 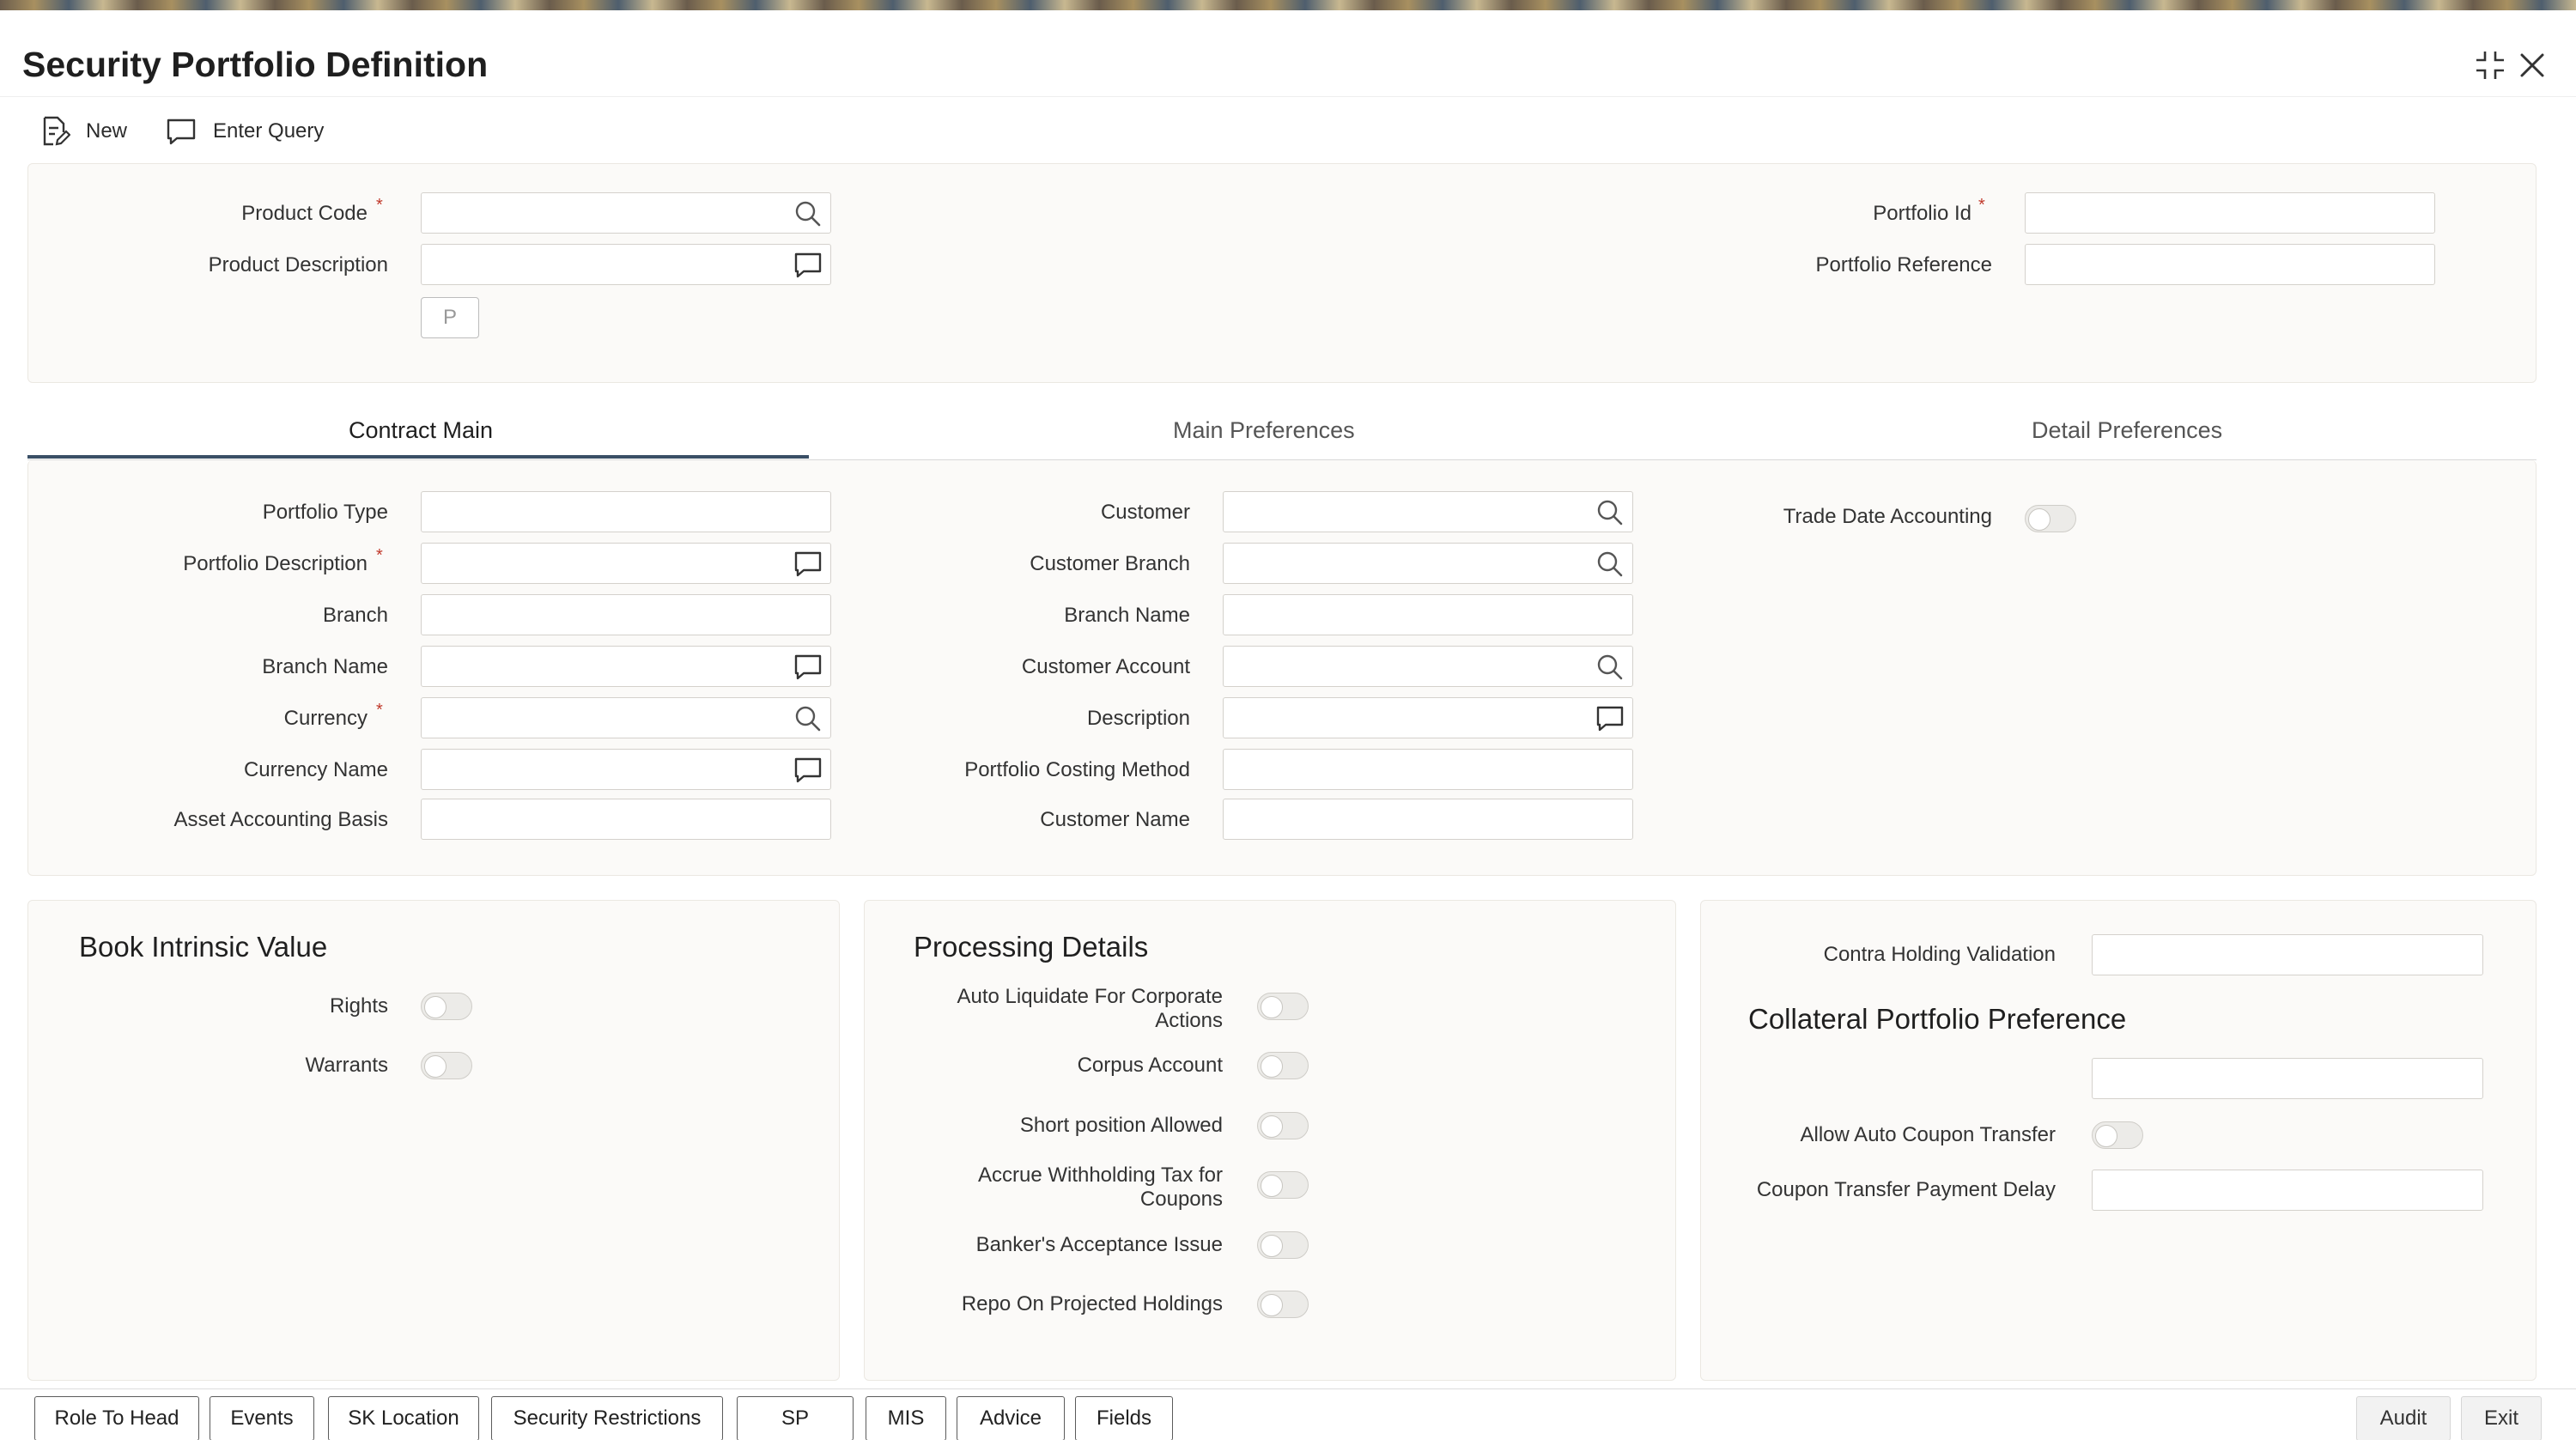 What do you see at coordinates (107, 131) in the screenshot?
I see `new-button-label: New` at bounding box center [107, 131].